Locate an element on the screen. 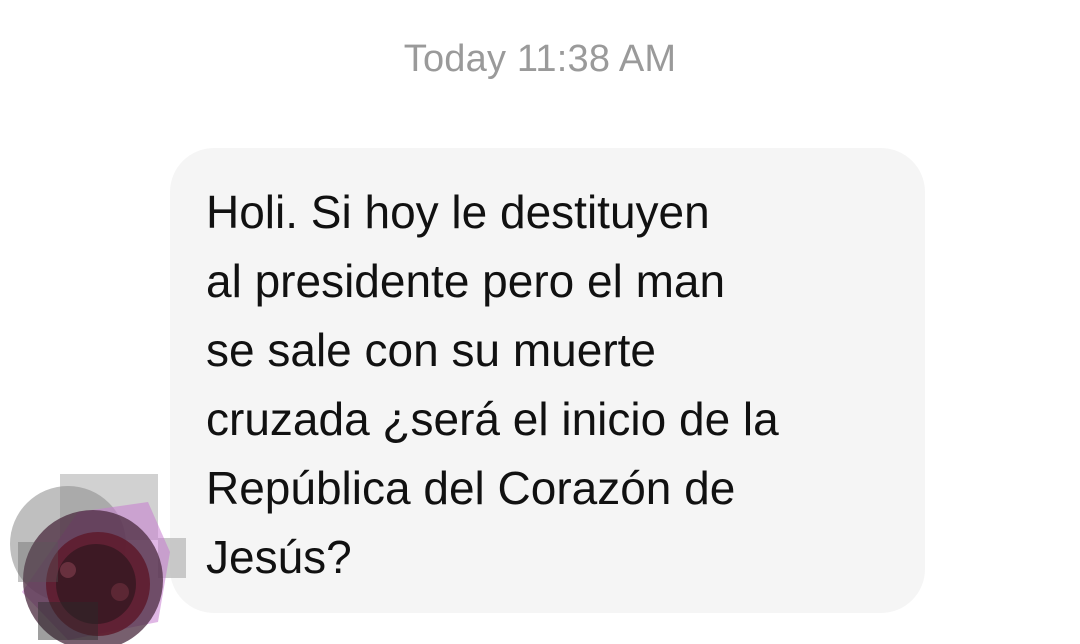 The image size is (1080, 644). avatar-icon is located at coordinates (98, 559).